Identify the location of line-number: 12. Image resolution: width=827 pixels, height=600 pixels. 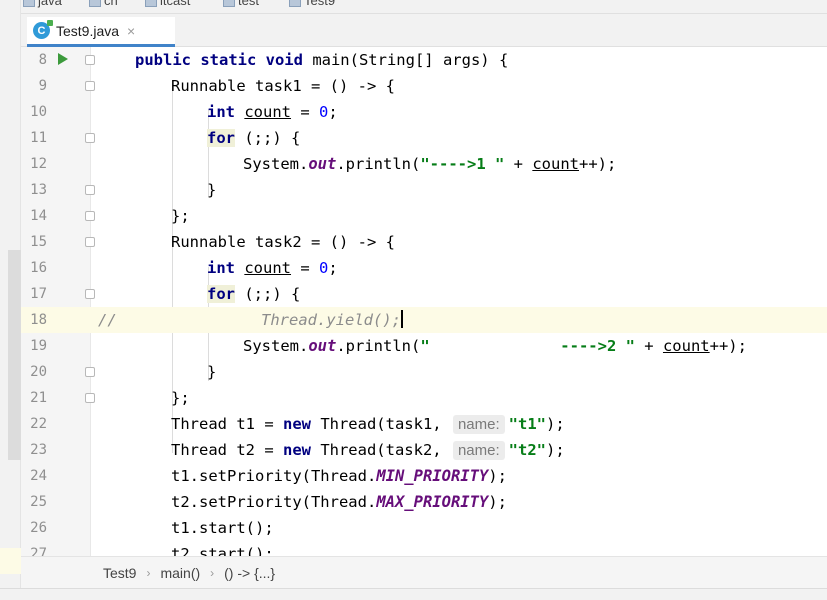
(38, 164).